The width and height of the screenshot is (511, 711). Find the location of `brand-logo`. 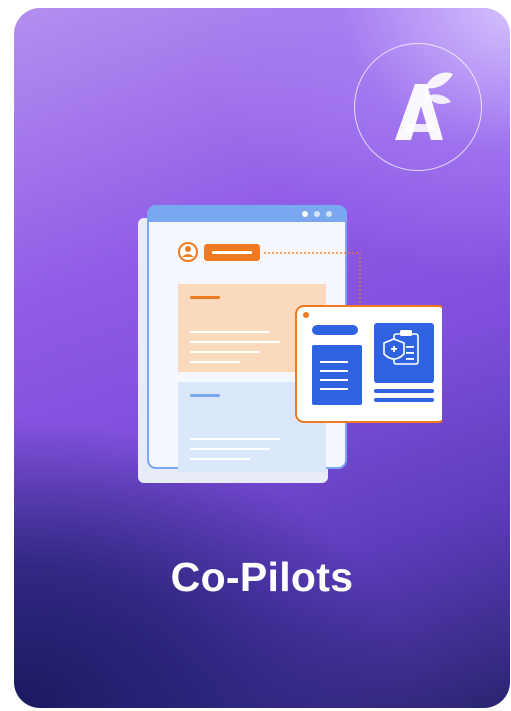

brand-logo is located at coordinates (418, 107).